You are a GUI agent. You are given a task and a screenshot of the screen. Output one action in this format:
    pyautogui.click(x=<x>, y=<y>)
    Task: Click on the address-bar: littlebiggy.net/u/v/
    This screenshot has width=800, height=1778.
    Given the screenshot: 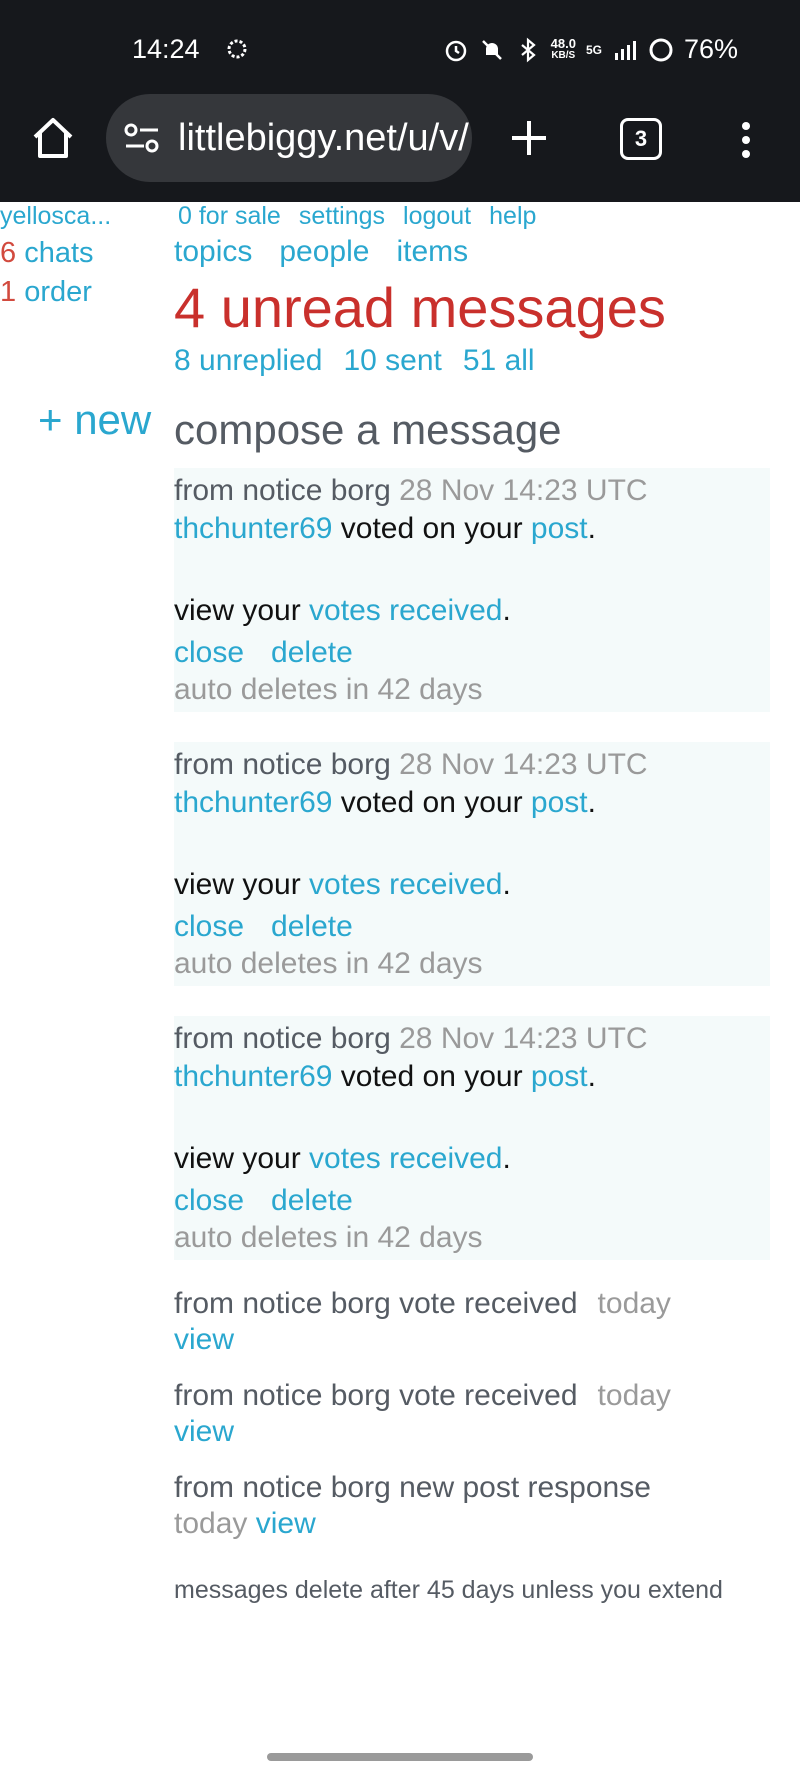 What is the action you would take?
    pyautogui.click(x=289, y=138)
    